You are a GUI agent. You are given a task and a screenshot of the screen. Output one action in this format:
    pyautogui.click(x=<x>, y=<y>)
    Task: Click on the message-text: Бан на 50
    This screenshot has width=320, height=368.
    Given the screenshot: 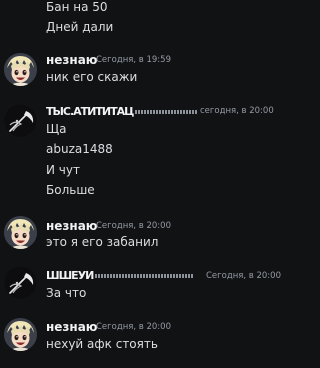 What is the action you would take?
    pyautogui.click(x=77, y=7)
    